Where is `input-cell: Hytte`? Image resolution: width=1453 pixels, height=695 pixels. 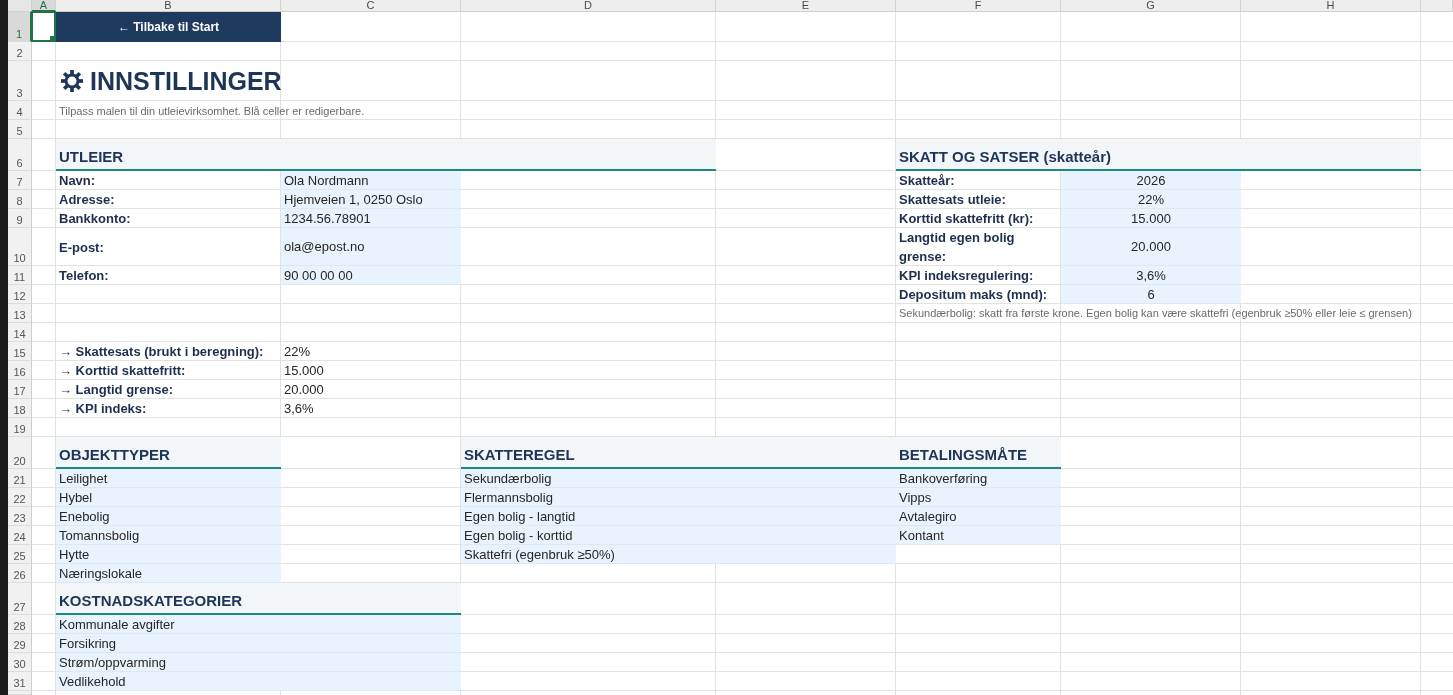 input-cell: Hytte is located at coordinates (168, 554).